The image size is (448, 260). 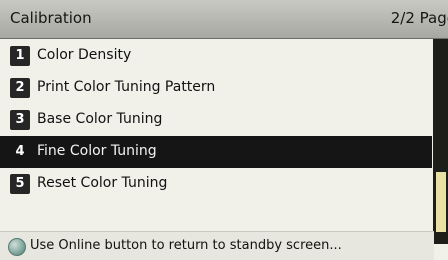 I want to click on menu-item-label: Fine Color Tuning, so click(x=97, y=151).